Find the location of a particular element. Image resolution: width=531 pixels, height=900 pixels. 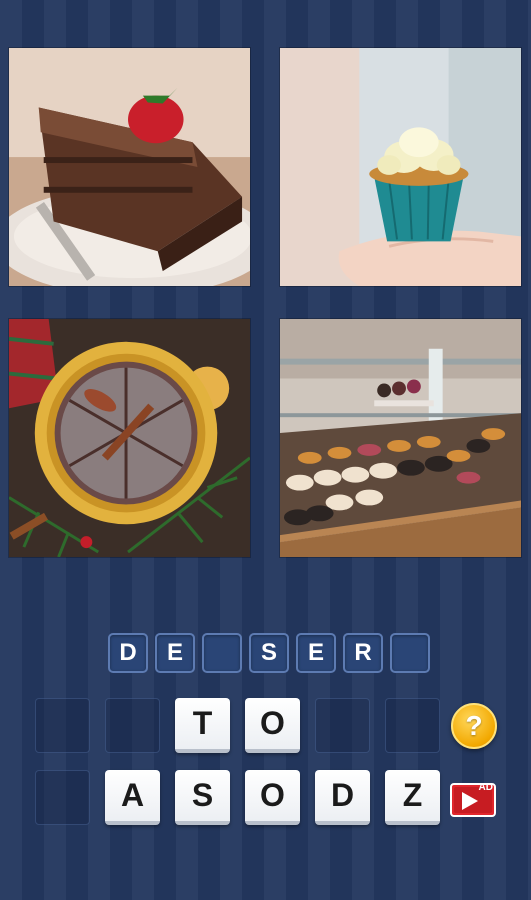

letter-tile: Z is located at coordinates (412, 797).